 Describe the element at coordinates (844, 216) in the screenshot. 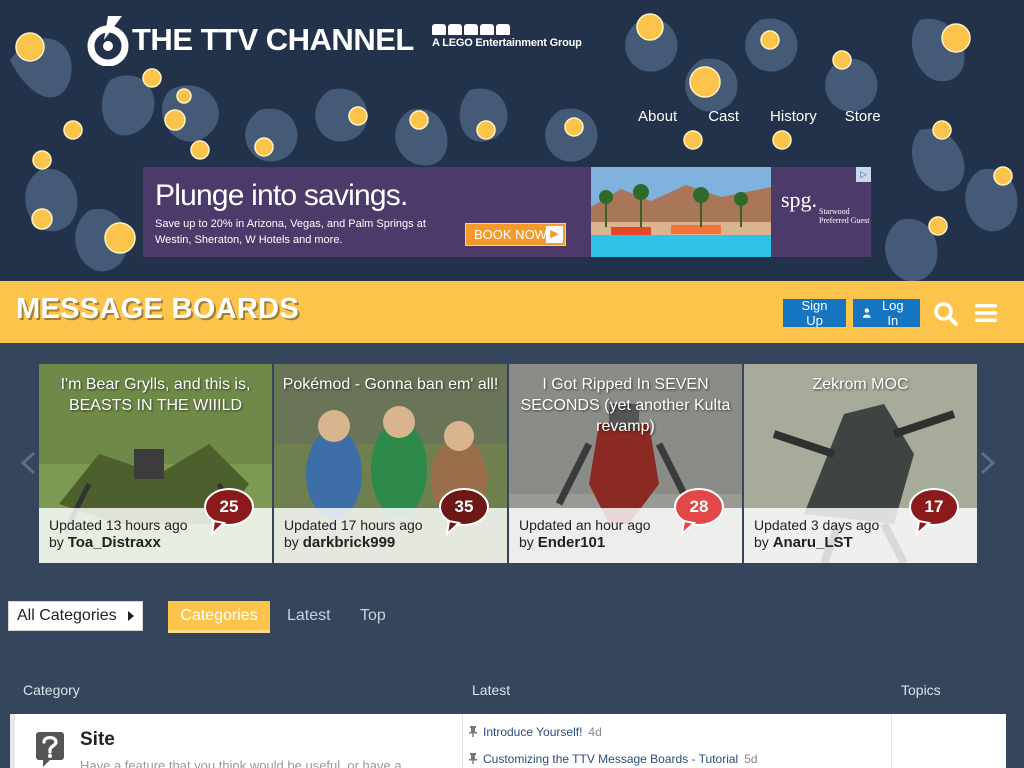

I see `ad-brand-sub: Starwood Preferred Guest` at that location.